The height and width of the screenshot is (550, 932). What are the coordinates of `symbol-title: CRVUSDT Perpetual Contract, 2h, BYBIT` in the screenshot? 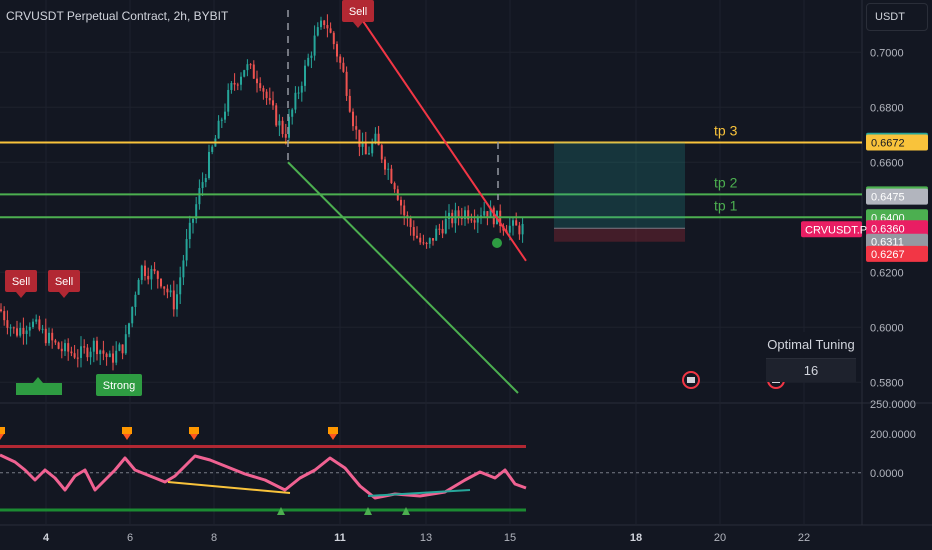 It's located at (117, 16).